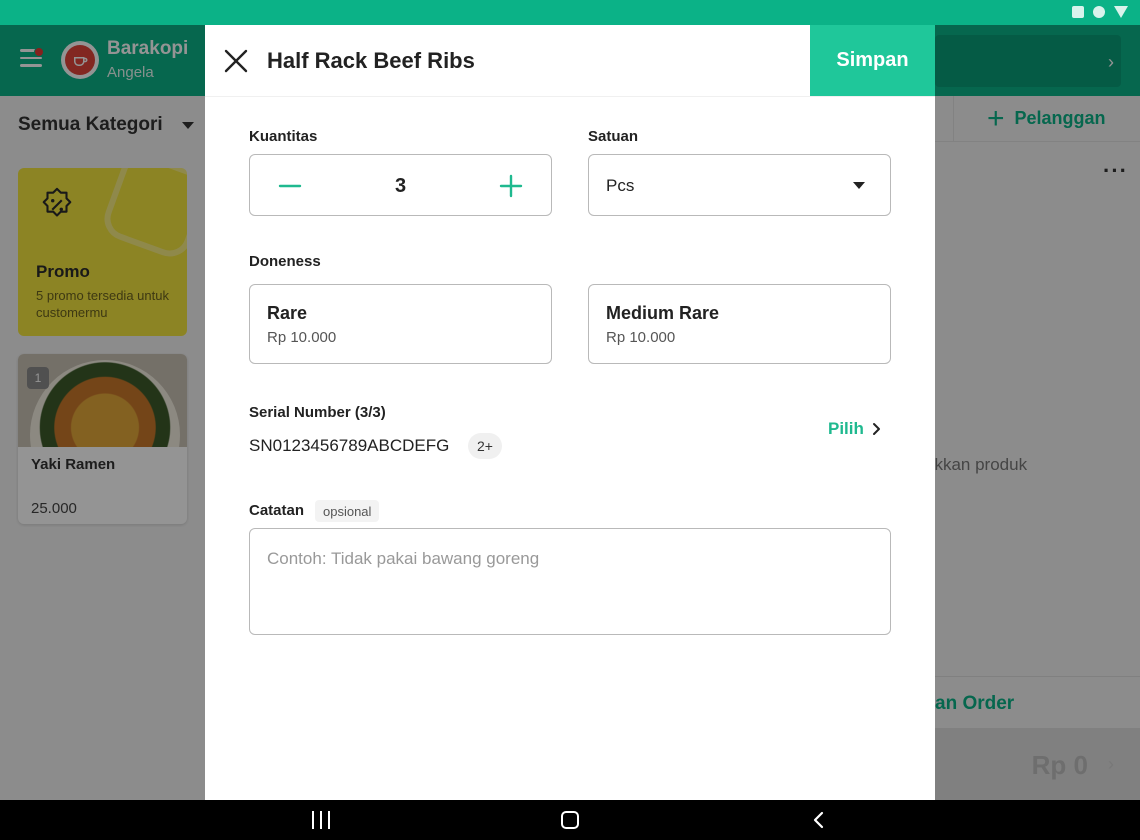 The width and height of the screenshot is (1140, 840). I want to click on option-name: Rare, so click(287, 313).